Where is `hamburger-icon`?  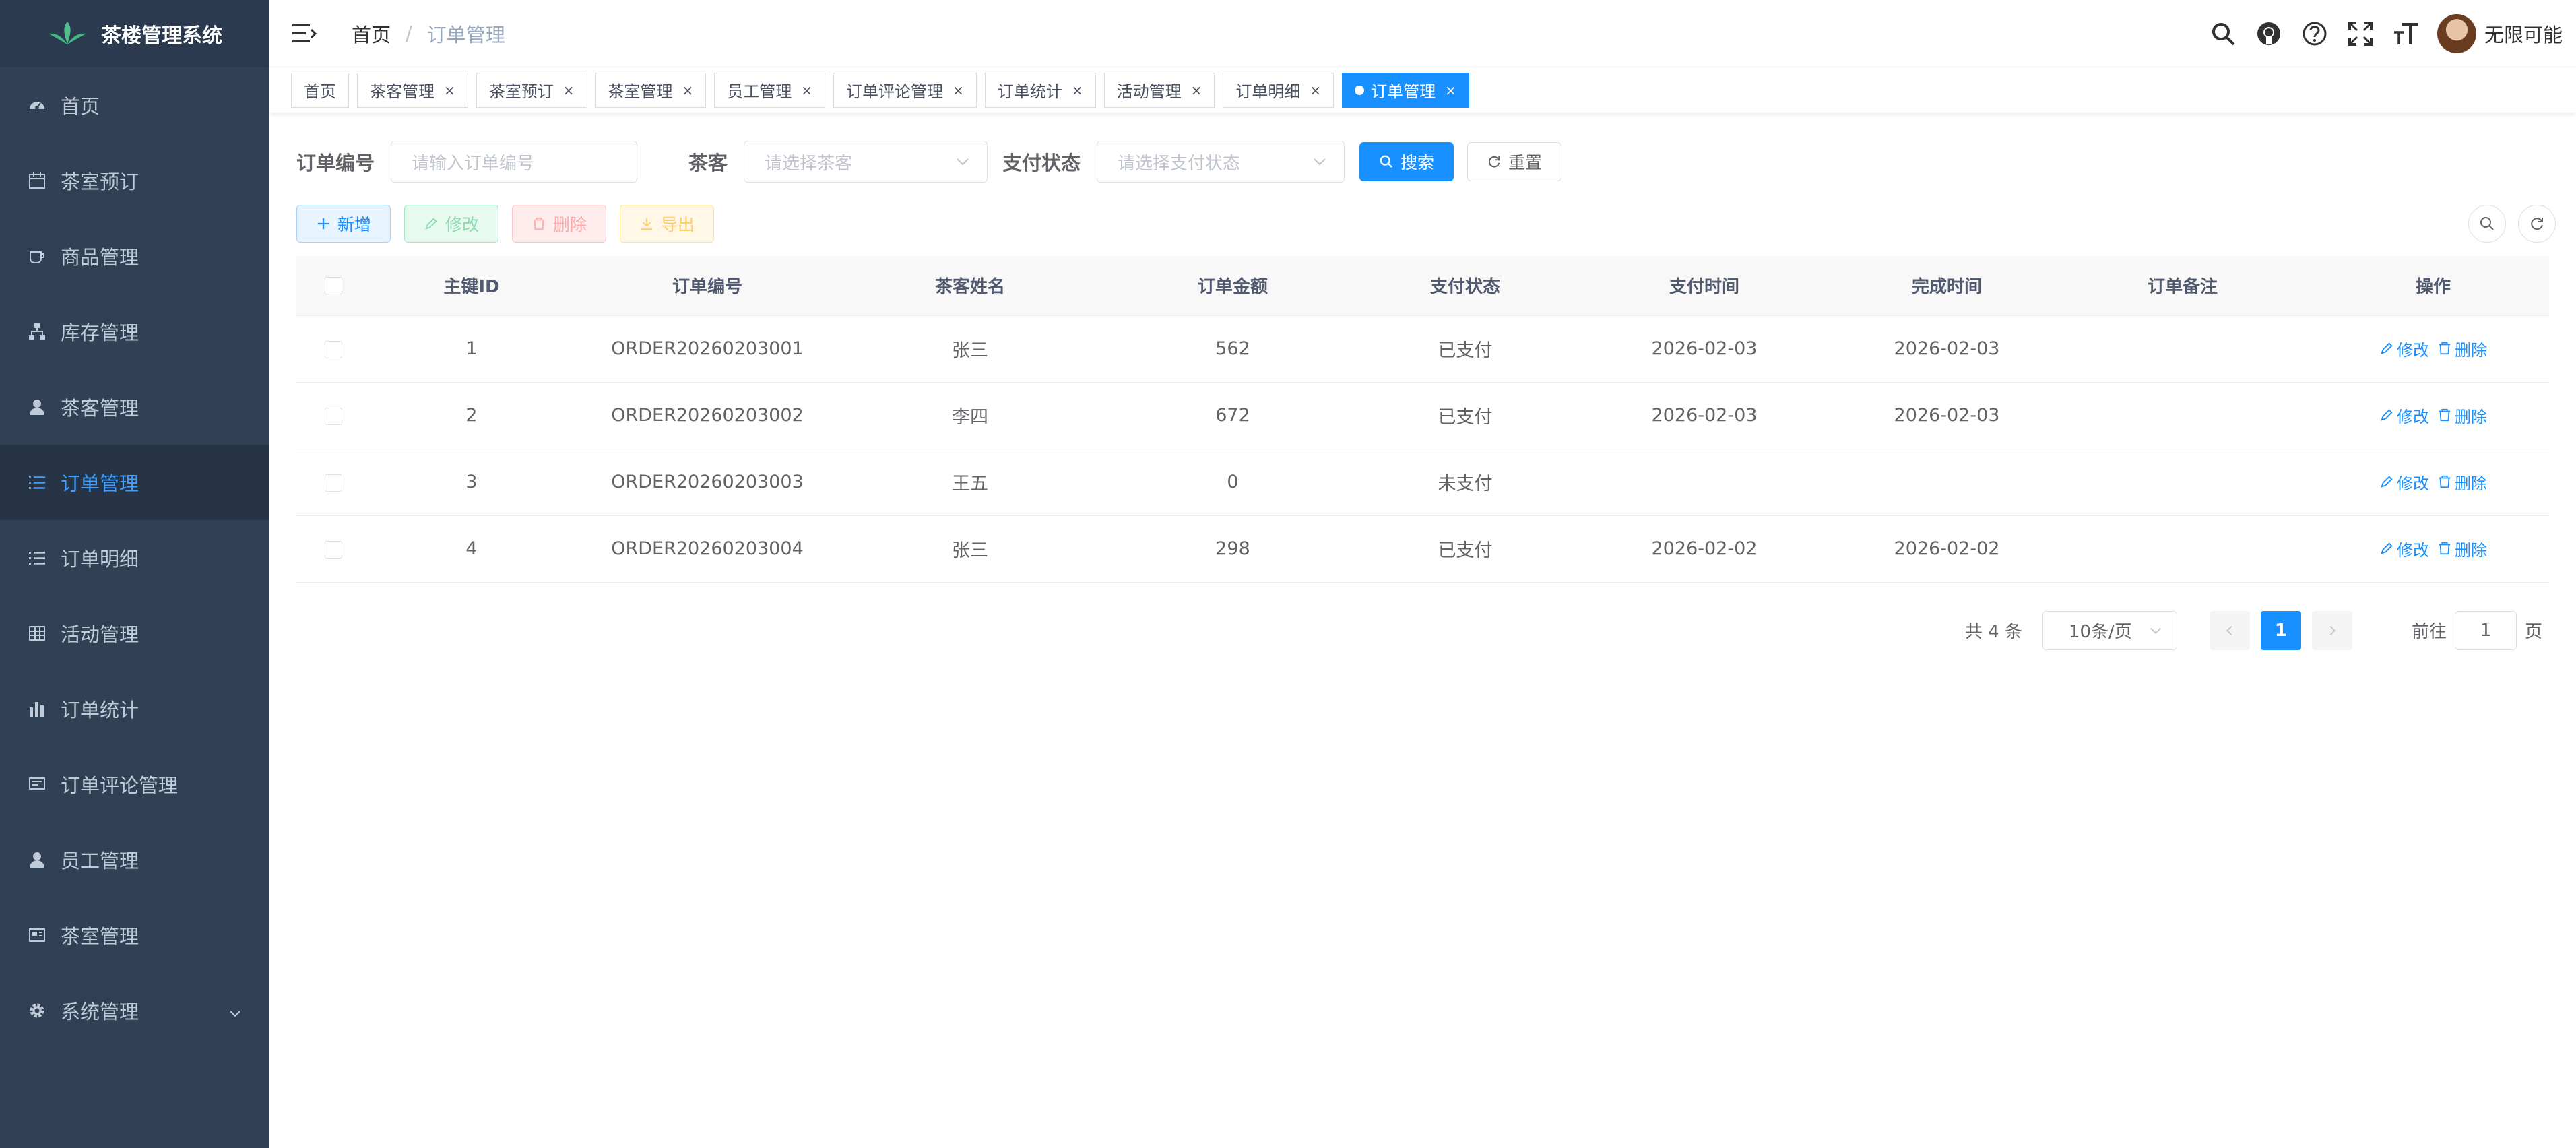
hamburger-icon is located at coordinates (305, 33).